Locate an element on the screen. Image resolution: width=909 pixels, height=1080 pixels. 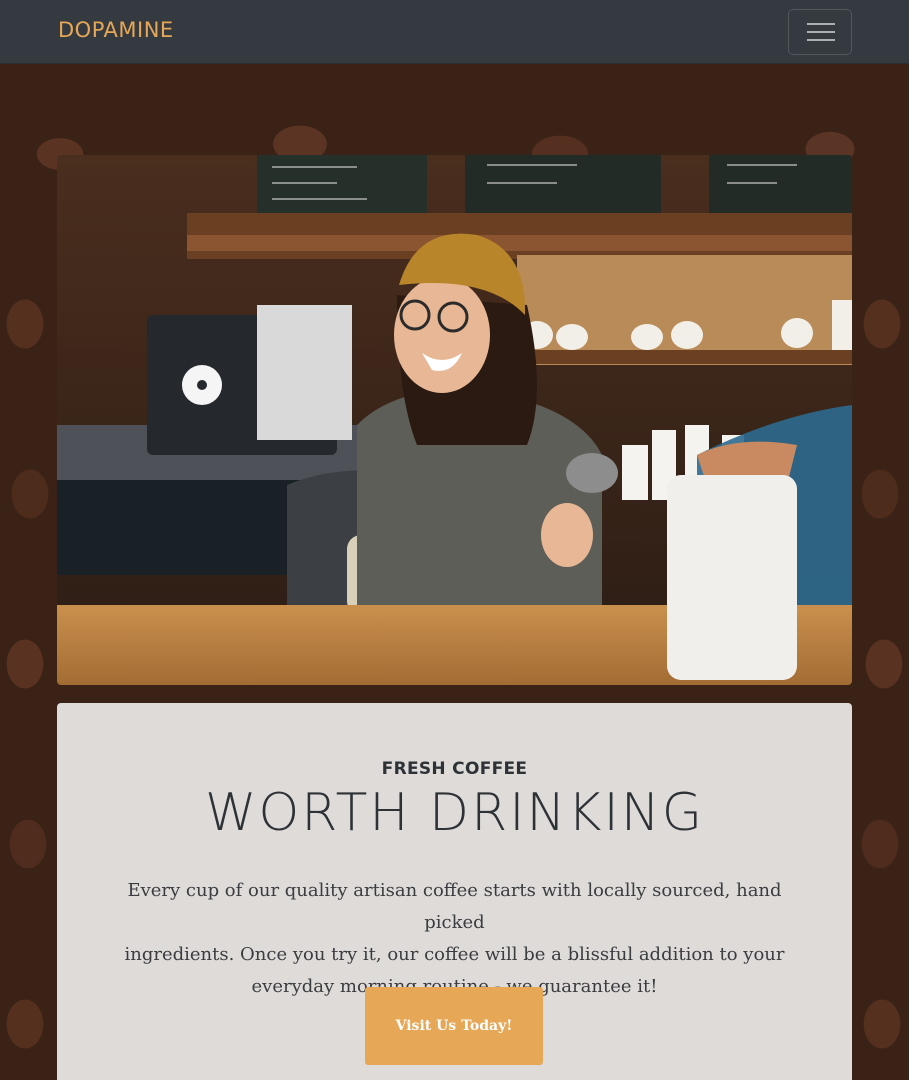
visit-us-button: Visit Us Today! is located at coordinates (454, 1026).